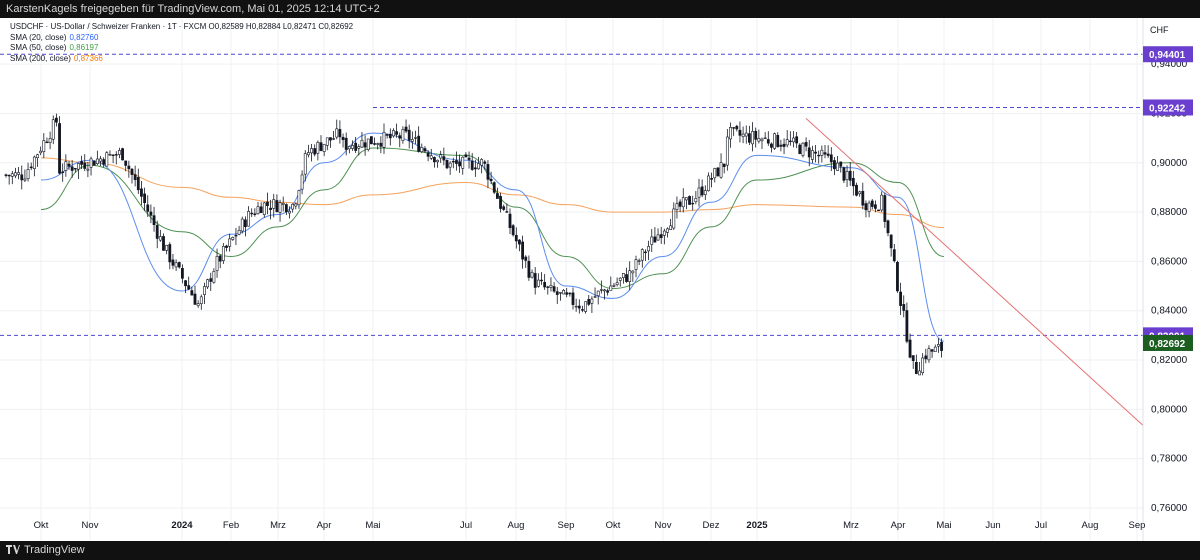 The width and height of the screenshot is (1200, 560). Describe the element at coordinates (943, 525) in the screenshot. I see `x-tick-label: Mai` at that location.